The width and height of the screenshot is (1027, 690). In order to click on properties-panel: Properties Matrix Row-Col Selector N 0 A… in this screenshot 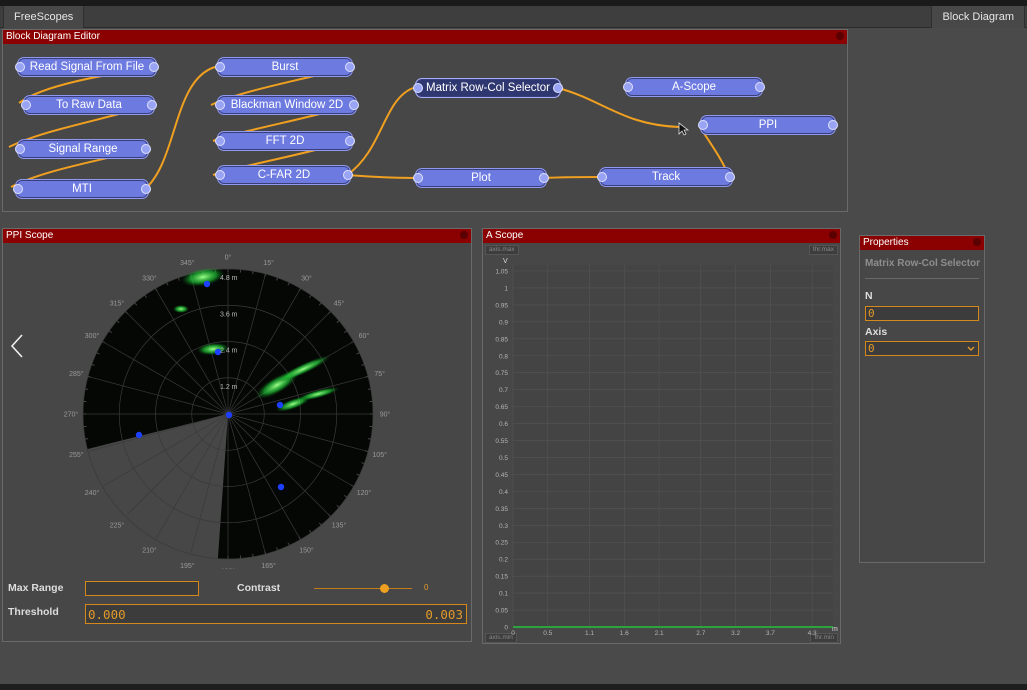, I will do `click(922, 399)`.